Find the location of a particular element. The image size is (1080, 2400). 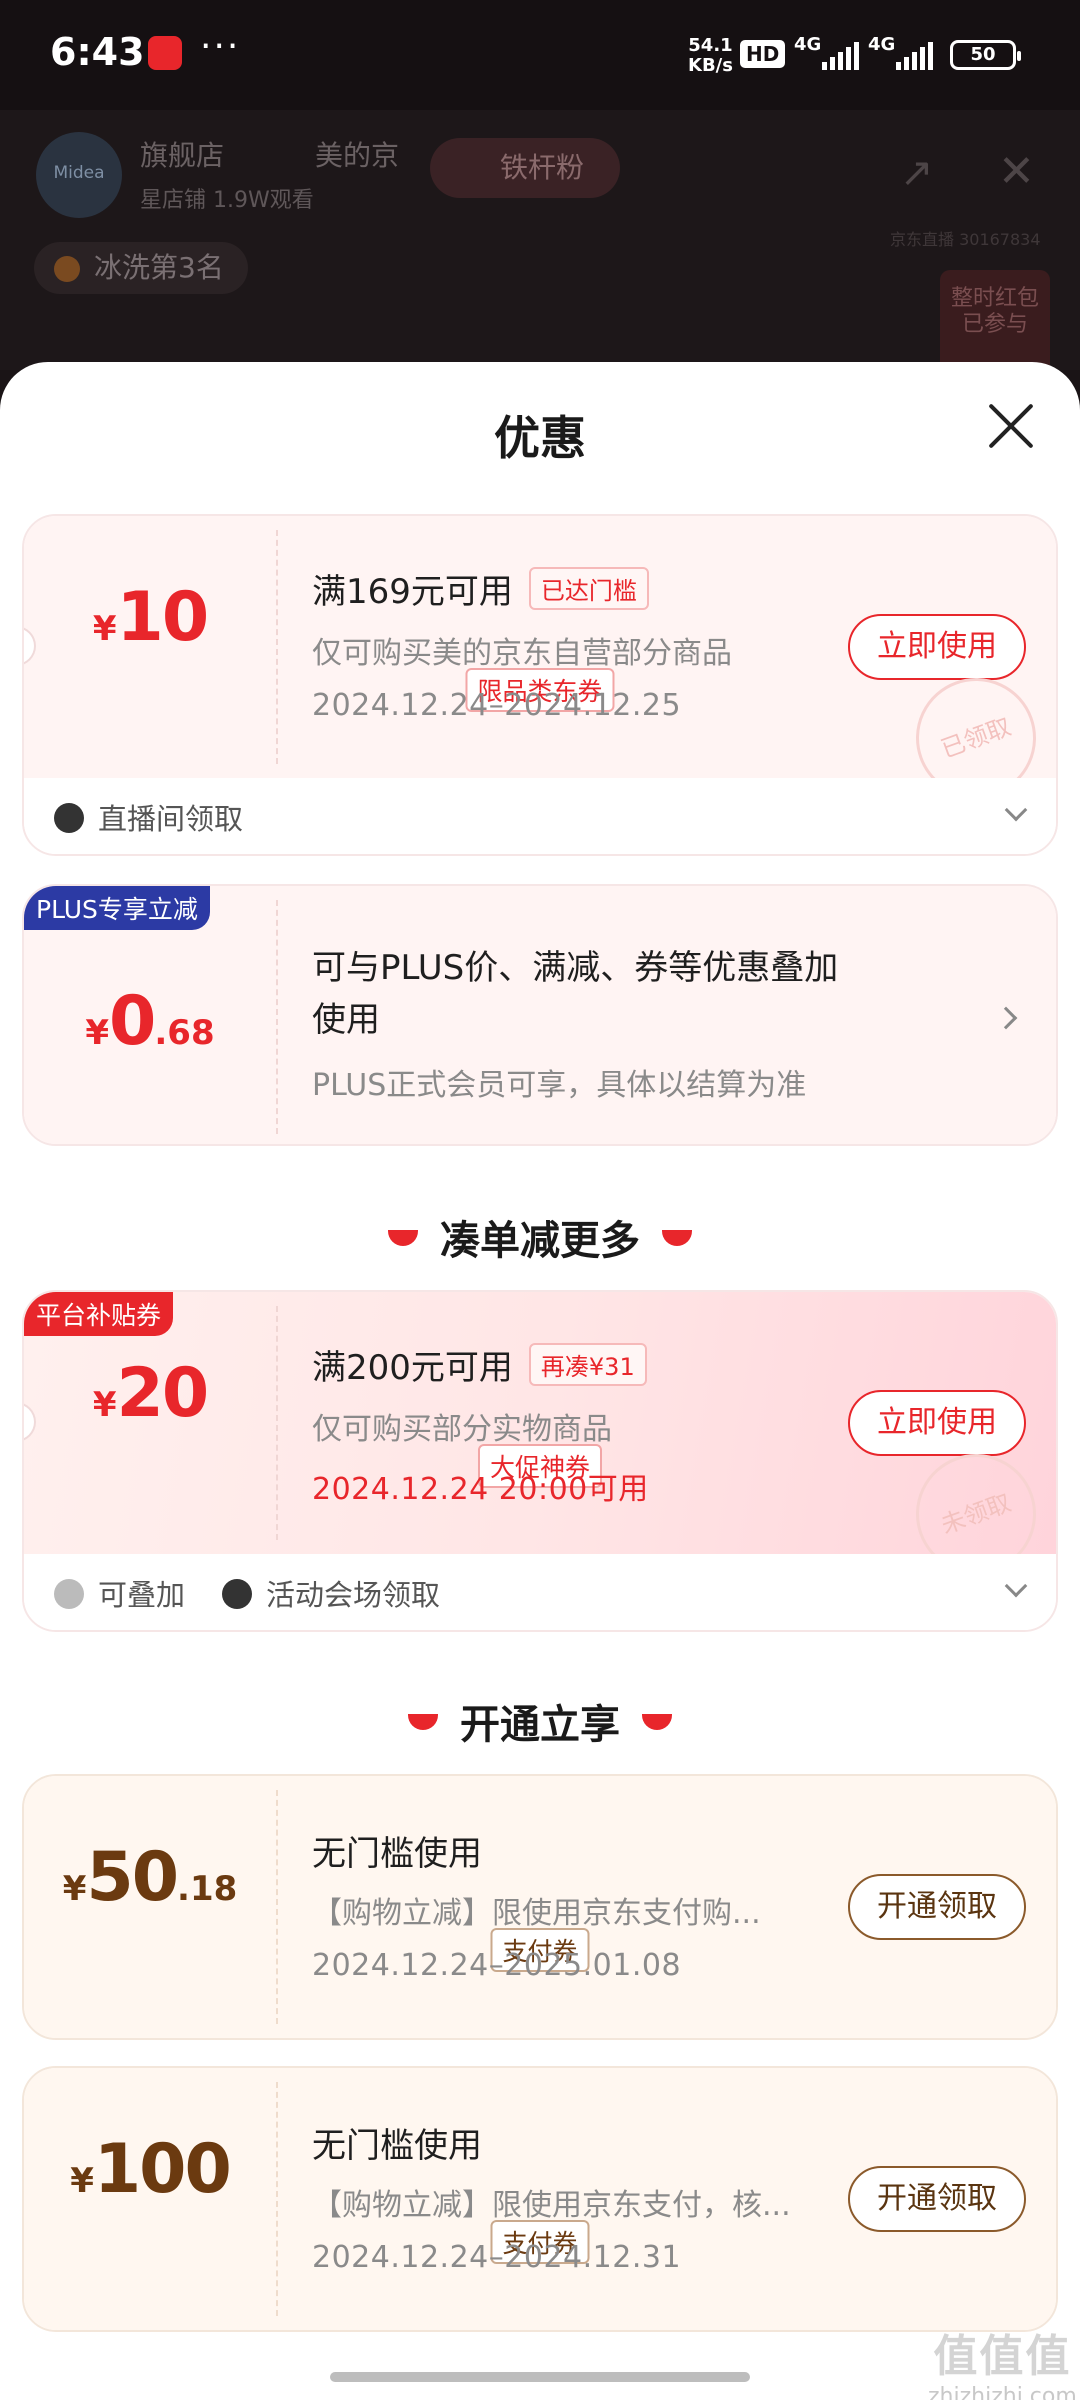

coupon-source: 直播间领取 is located at coordinates (148, 817).